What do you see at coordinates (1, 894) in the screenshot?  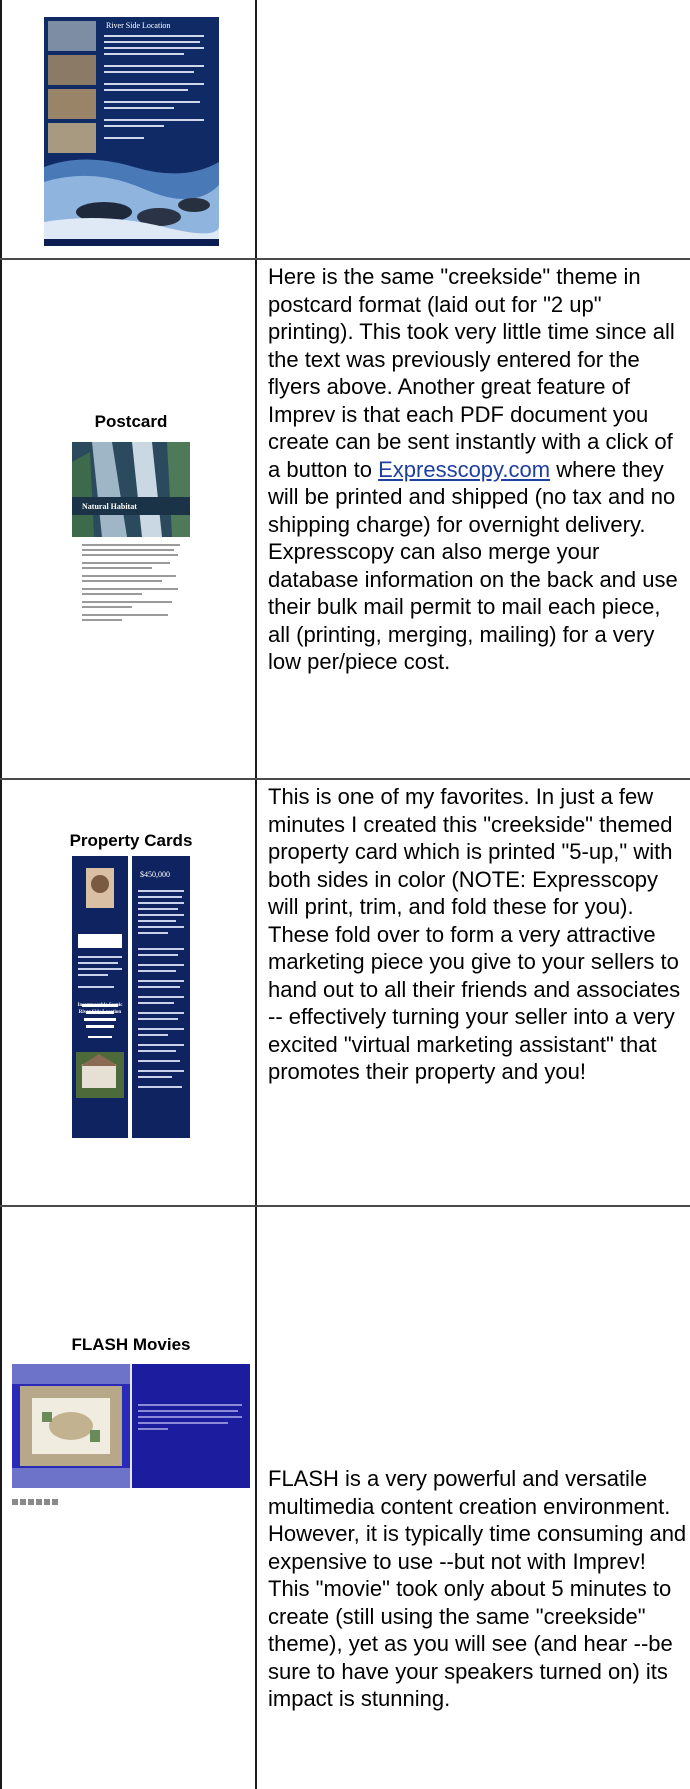 I see `table-border-left` at bounding box center [1, 894].